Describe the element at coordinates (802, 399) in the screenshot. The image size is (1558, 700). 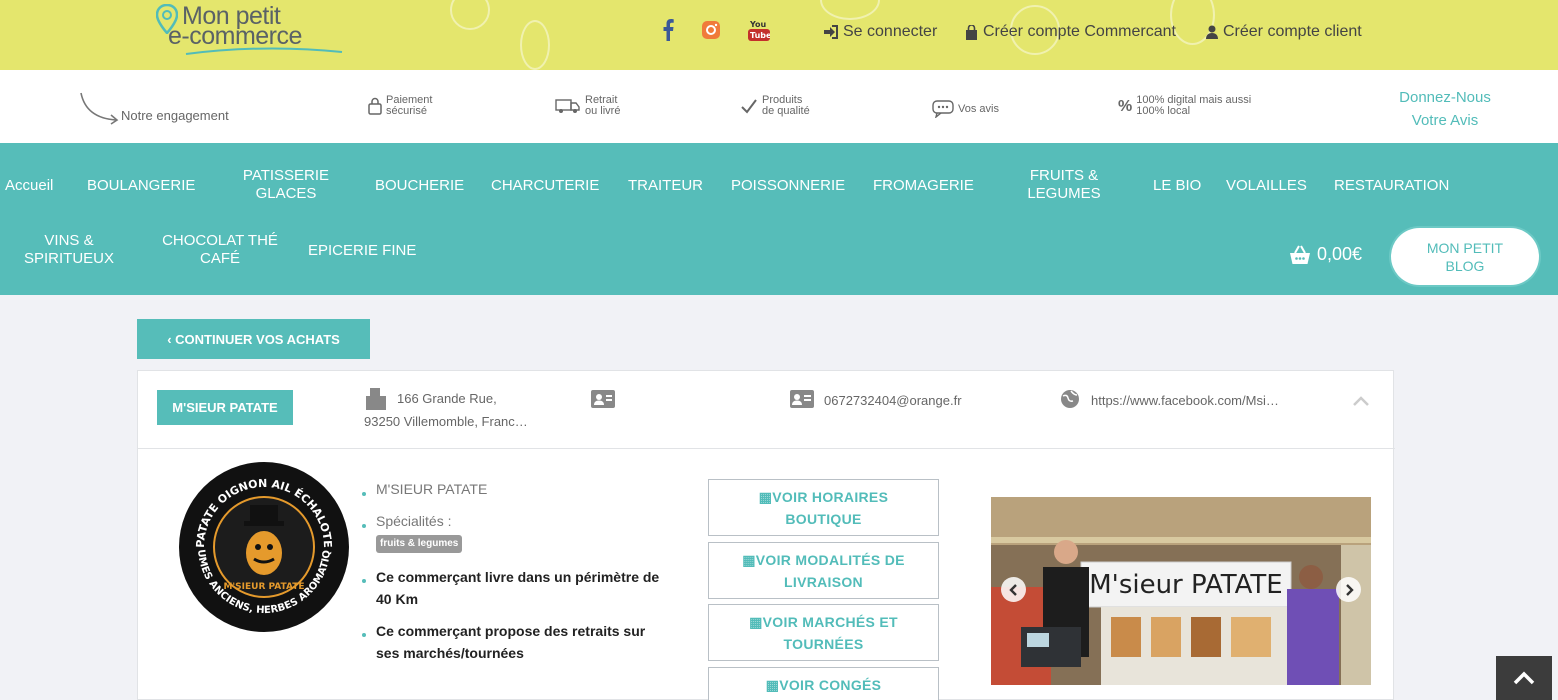
I see `email-card-icon` at that location.